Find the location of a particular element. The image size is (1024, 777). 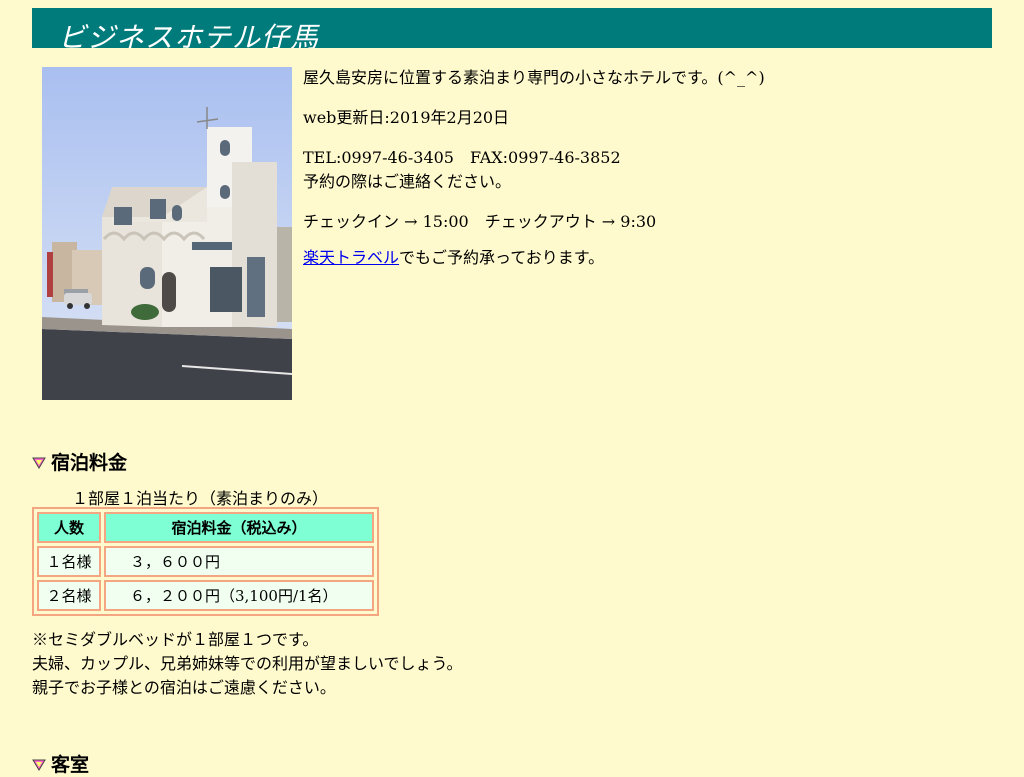

rakuten-suffix: でもご予約承っております。 is located at coordinates (502, 257).